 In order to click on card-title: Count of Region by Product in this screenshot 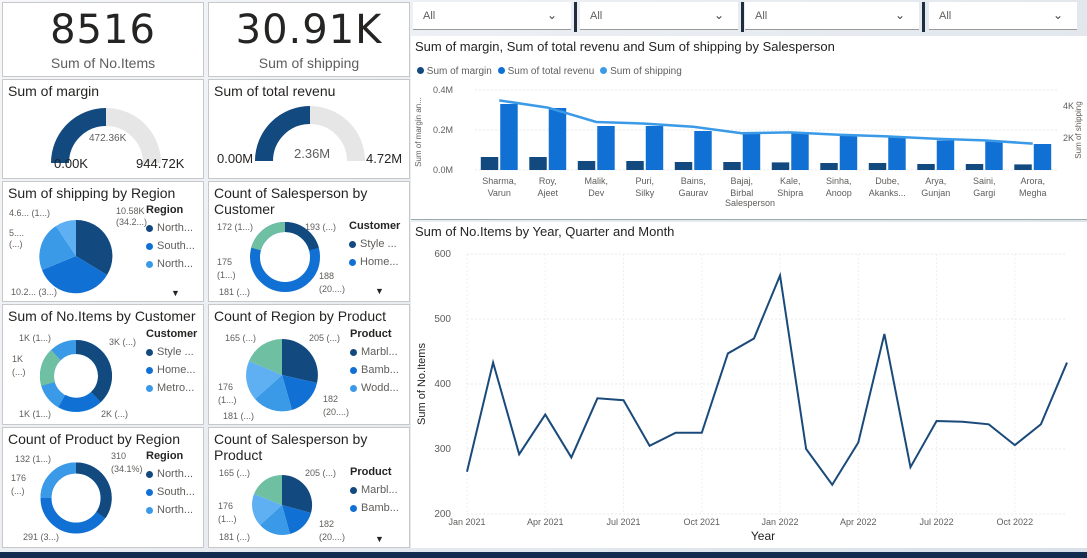, I will do `click(300, 316)`.